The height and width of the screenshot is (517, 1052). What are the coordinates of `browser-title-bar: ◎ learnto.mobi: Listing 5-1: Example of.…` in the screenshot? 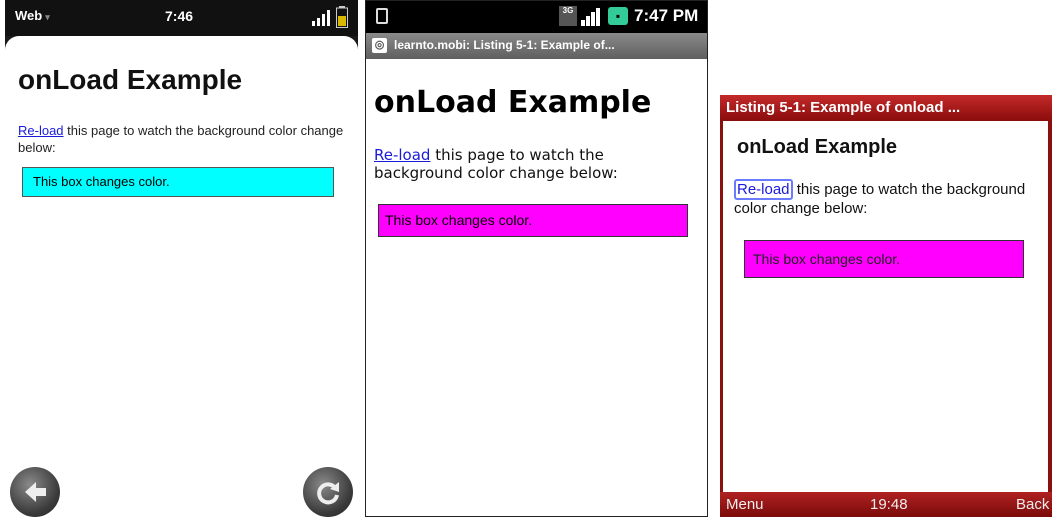 It's located at (536, 46).